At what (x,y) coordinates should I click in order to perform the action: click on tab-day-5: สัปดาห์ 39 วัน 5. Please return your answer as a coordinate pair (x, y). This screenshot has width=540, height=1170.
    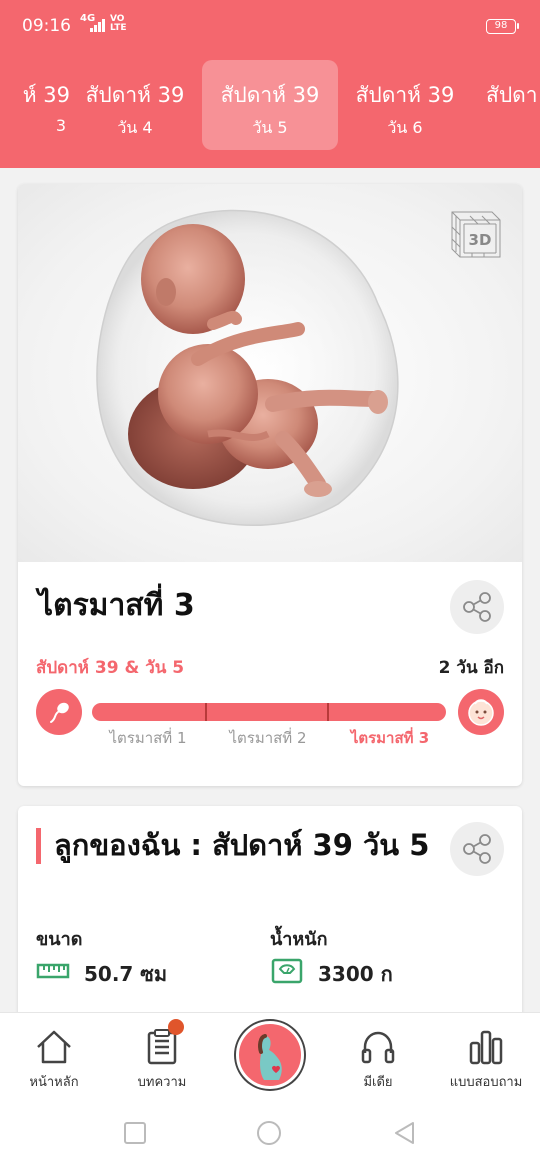
    Looking at the image, I should click on (270, 105).